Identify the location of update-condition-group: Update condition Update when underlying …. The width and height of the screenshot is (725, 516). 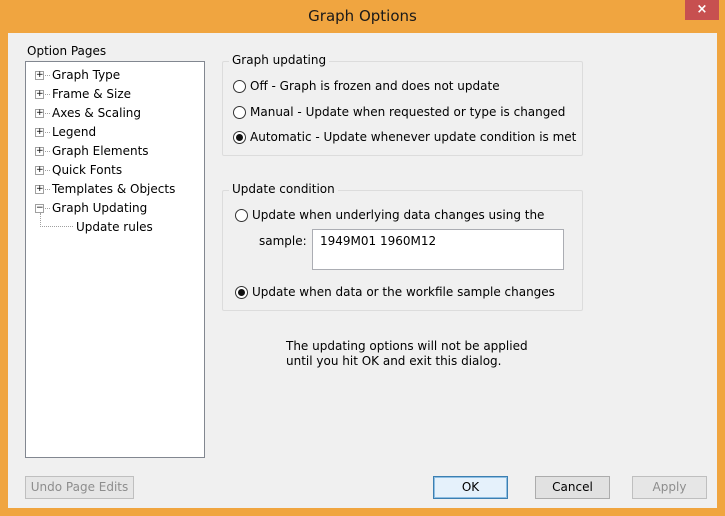
(402, 246).